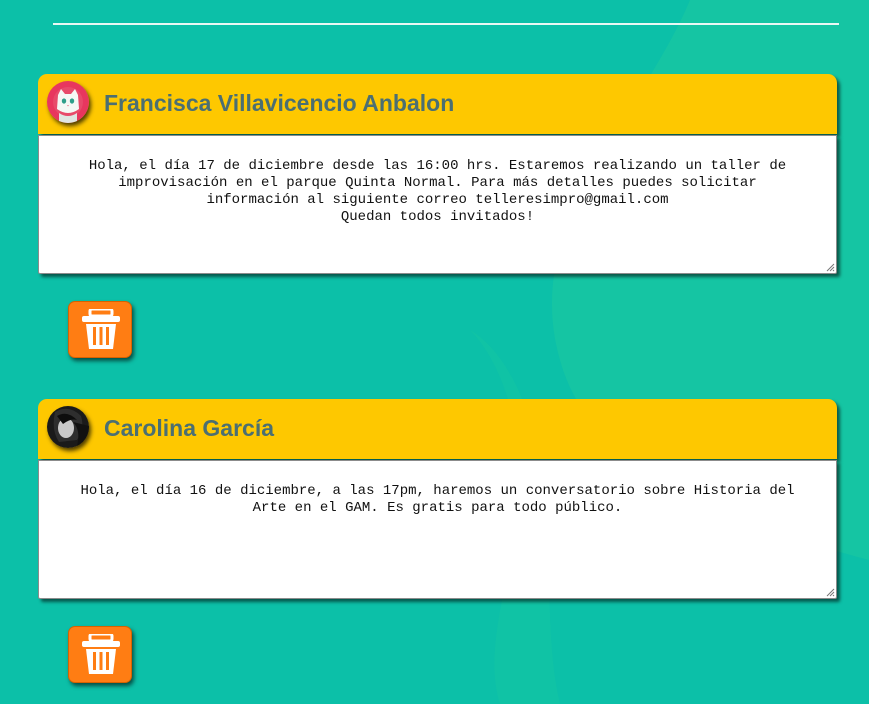 The width and height of the screenshot is (869, 704). Describe the element at coordinates (437, 429) in the screenshot. I see `post-header: Carolina García` at that location.